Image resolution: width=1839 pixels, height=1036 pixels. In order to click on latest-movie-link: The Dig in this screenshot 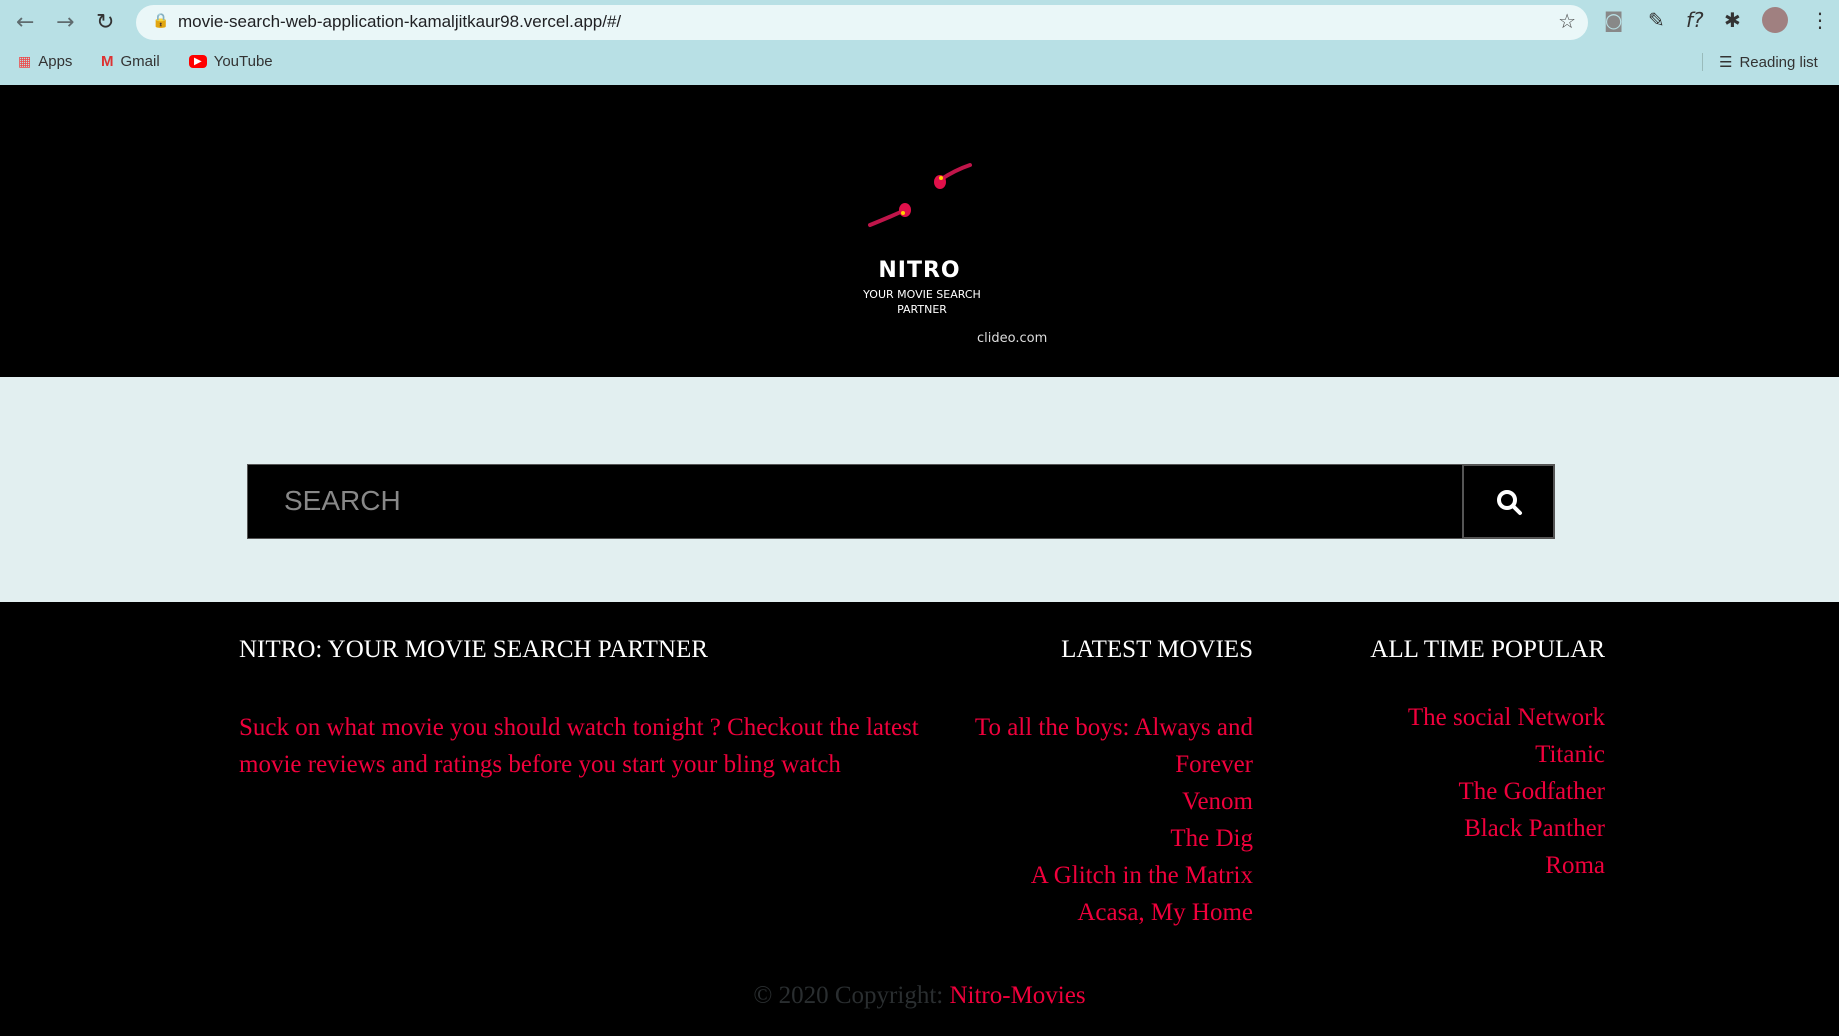, I will do `click(1093, 838)`.